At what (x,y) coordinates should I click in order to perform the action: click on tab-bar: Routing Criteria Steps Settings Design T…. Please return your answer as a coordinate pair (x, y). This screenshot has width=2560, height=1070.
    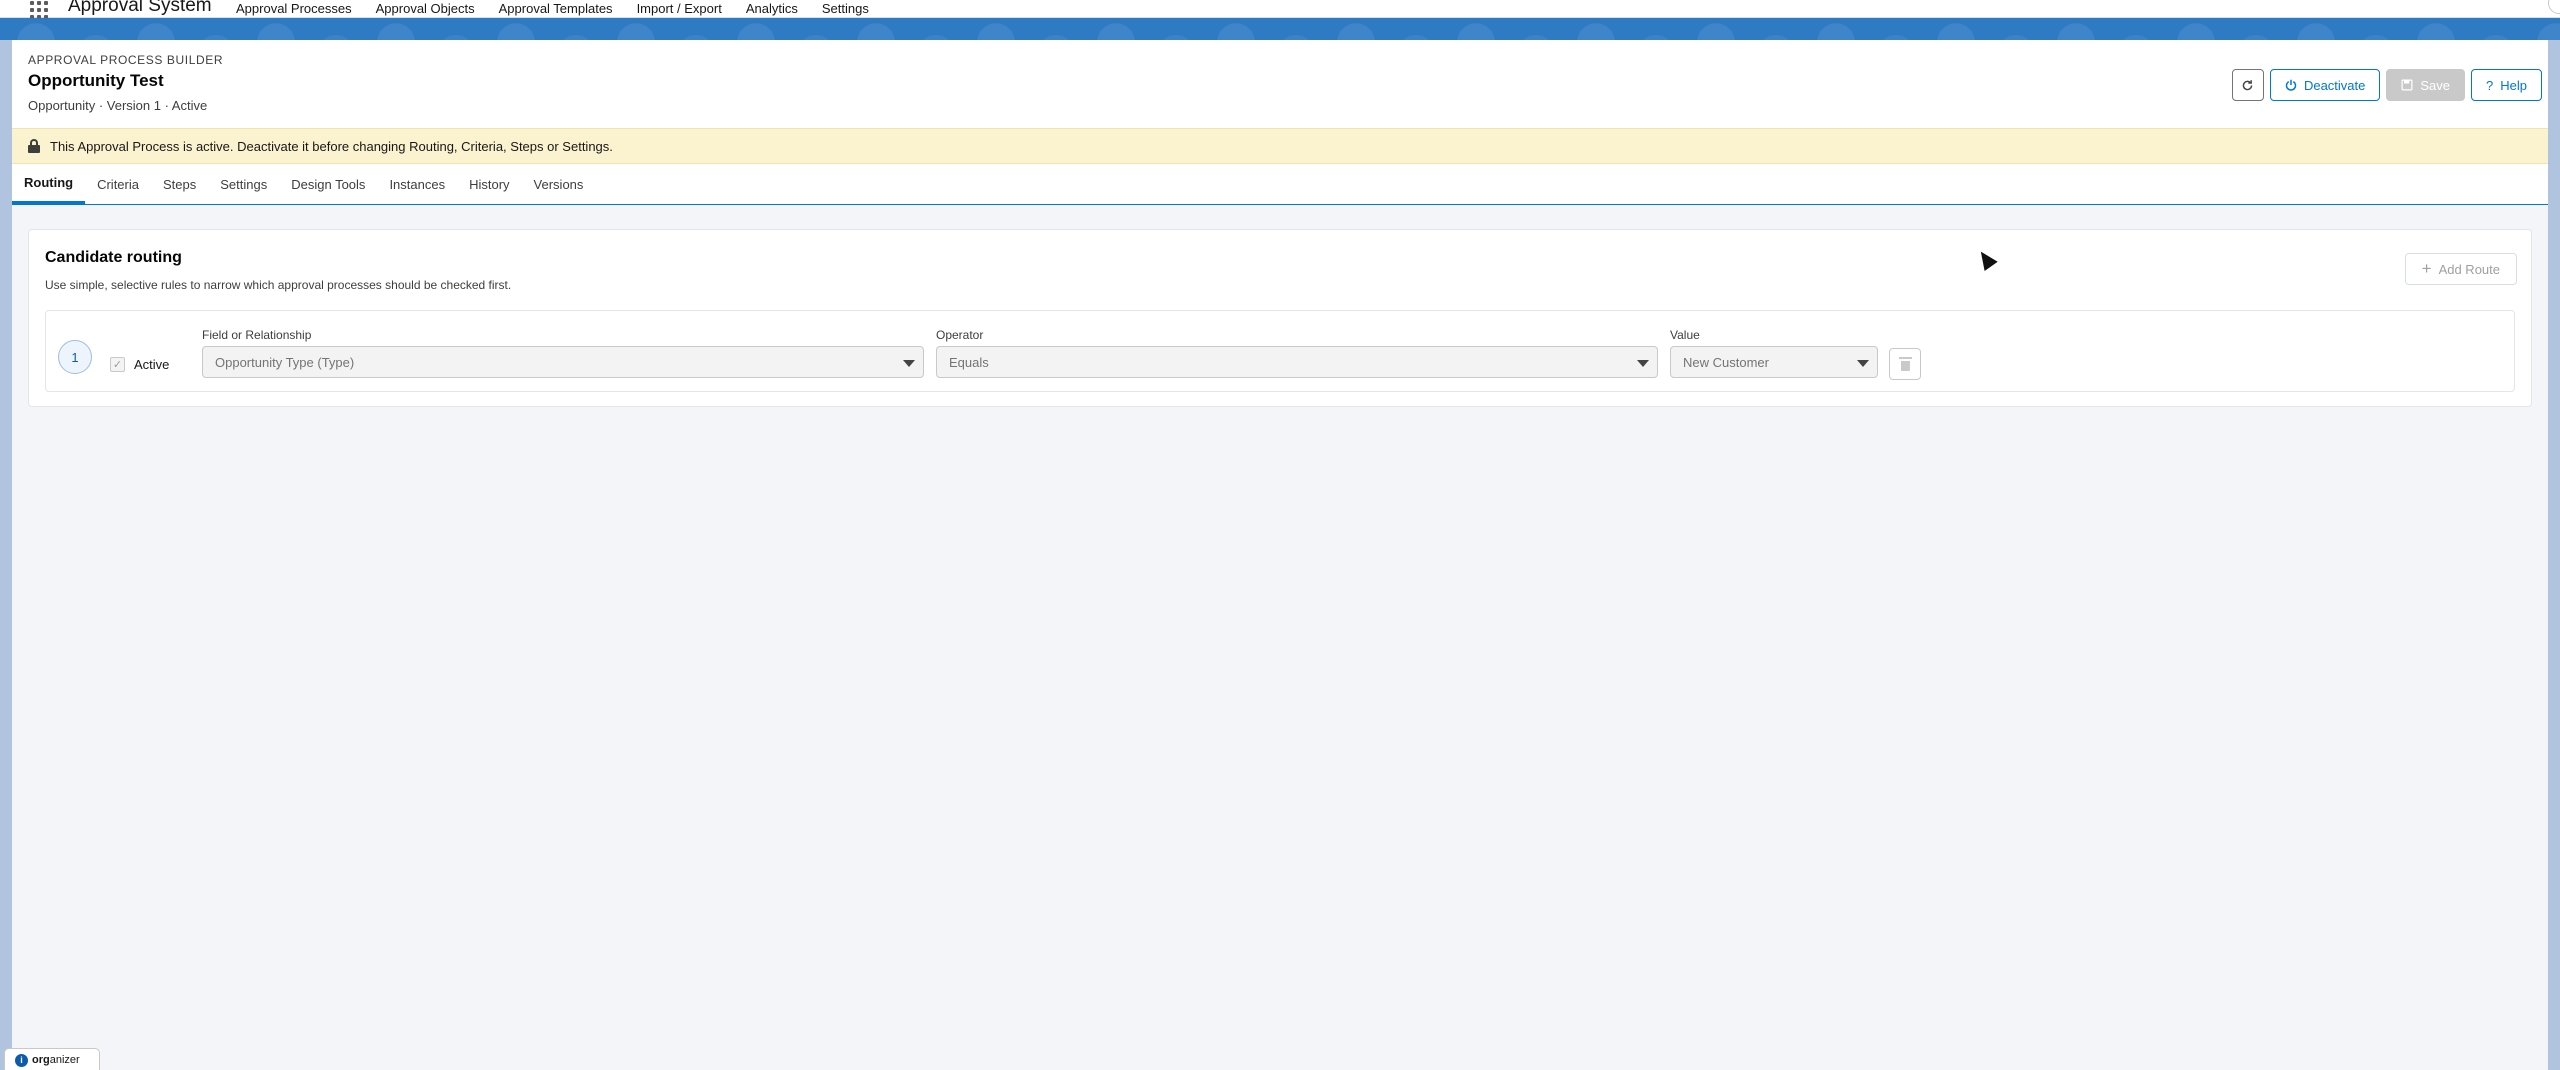
    Looking at the image, I should click on (1280, 184).